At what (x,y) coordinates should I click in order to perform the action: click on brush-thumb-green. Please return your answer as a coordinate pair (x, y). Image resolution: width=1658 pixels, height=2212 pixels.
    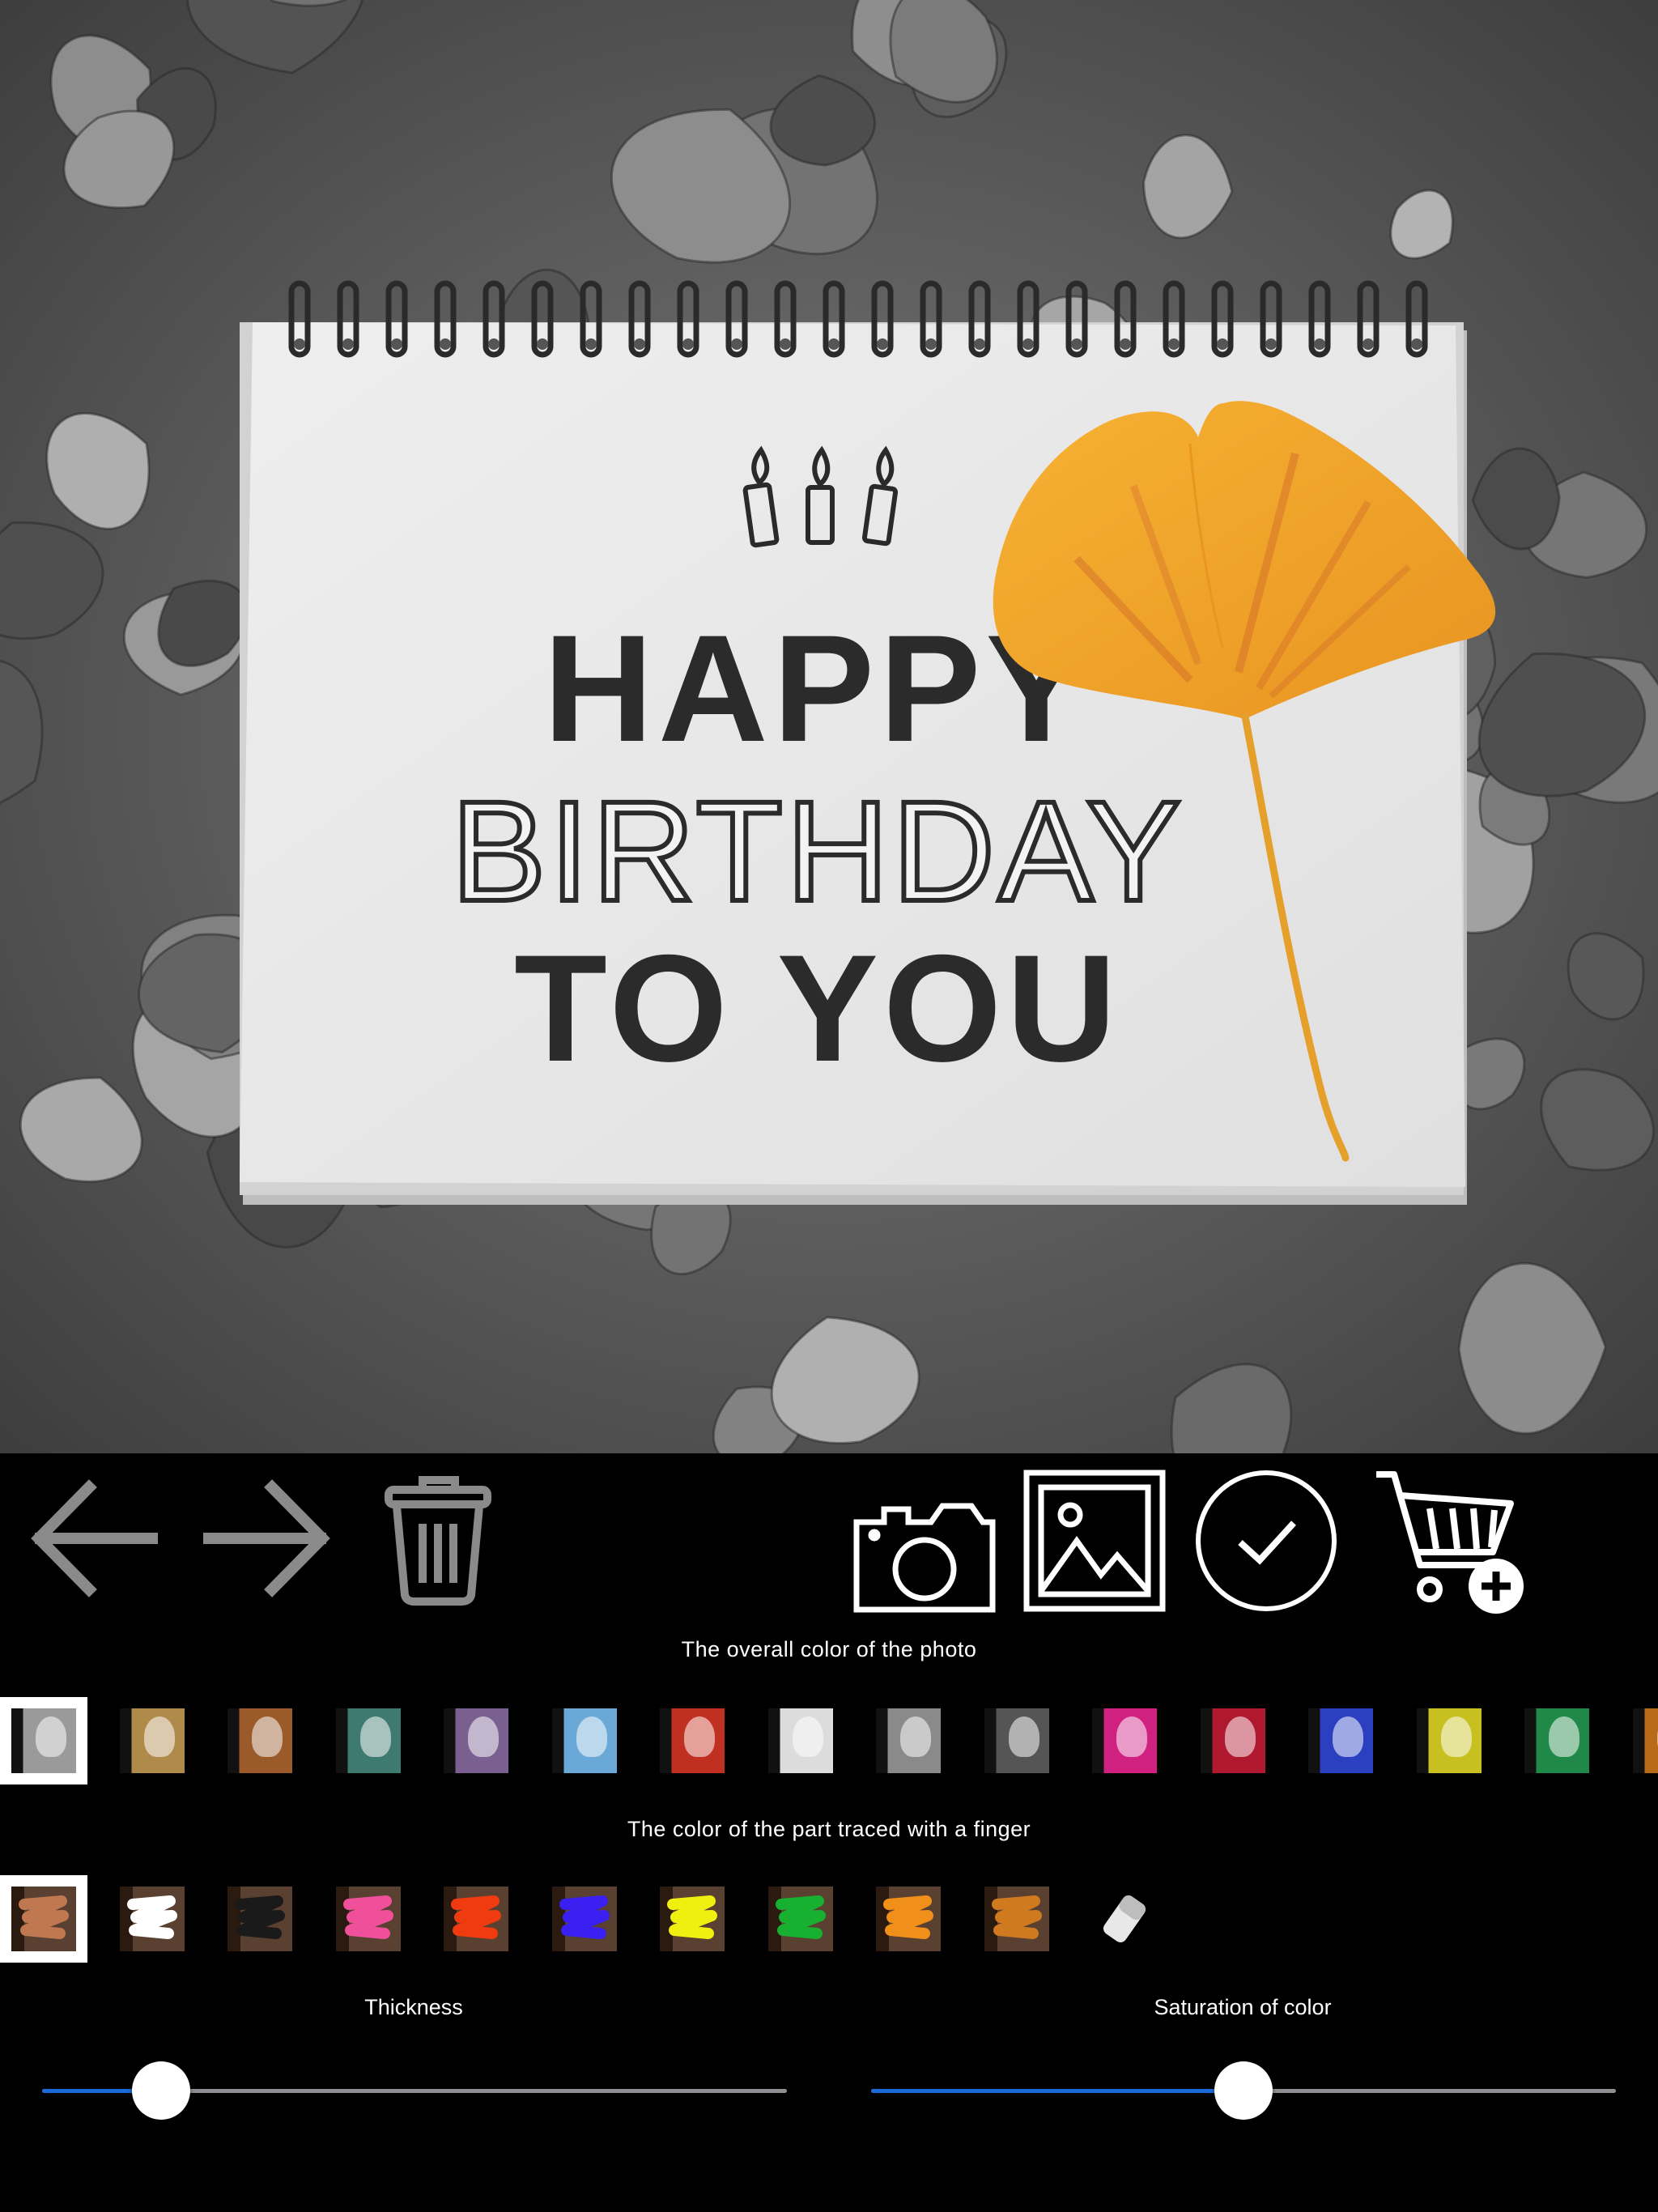
    Looking at the image, I should click on (800, 1919).